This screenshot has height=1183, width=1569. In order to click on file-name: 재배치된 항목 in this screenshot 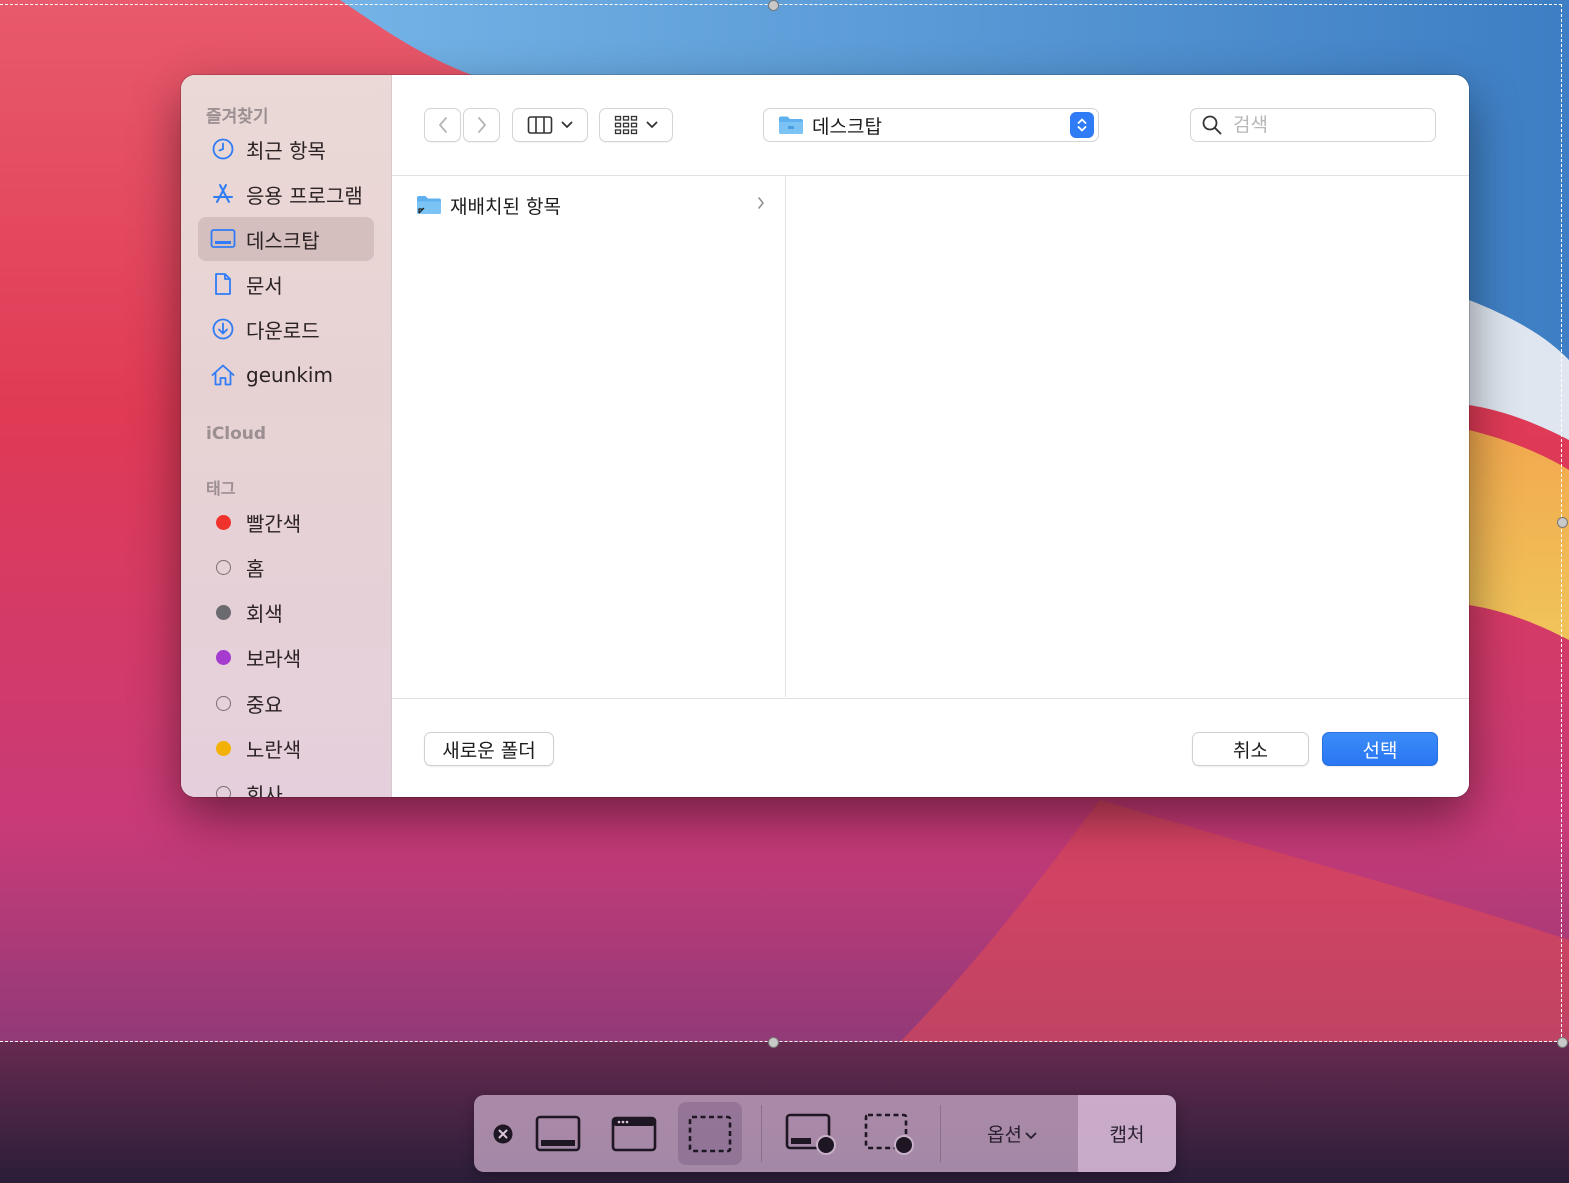, I will do `click(505, 206)`.